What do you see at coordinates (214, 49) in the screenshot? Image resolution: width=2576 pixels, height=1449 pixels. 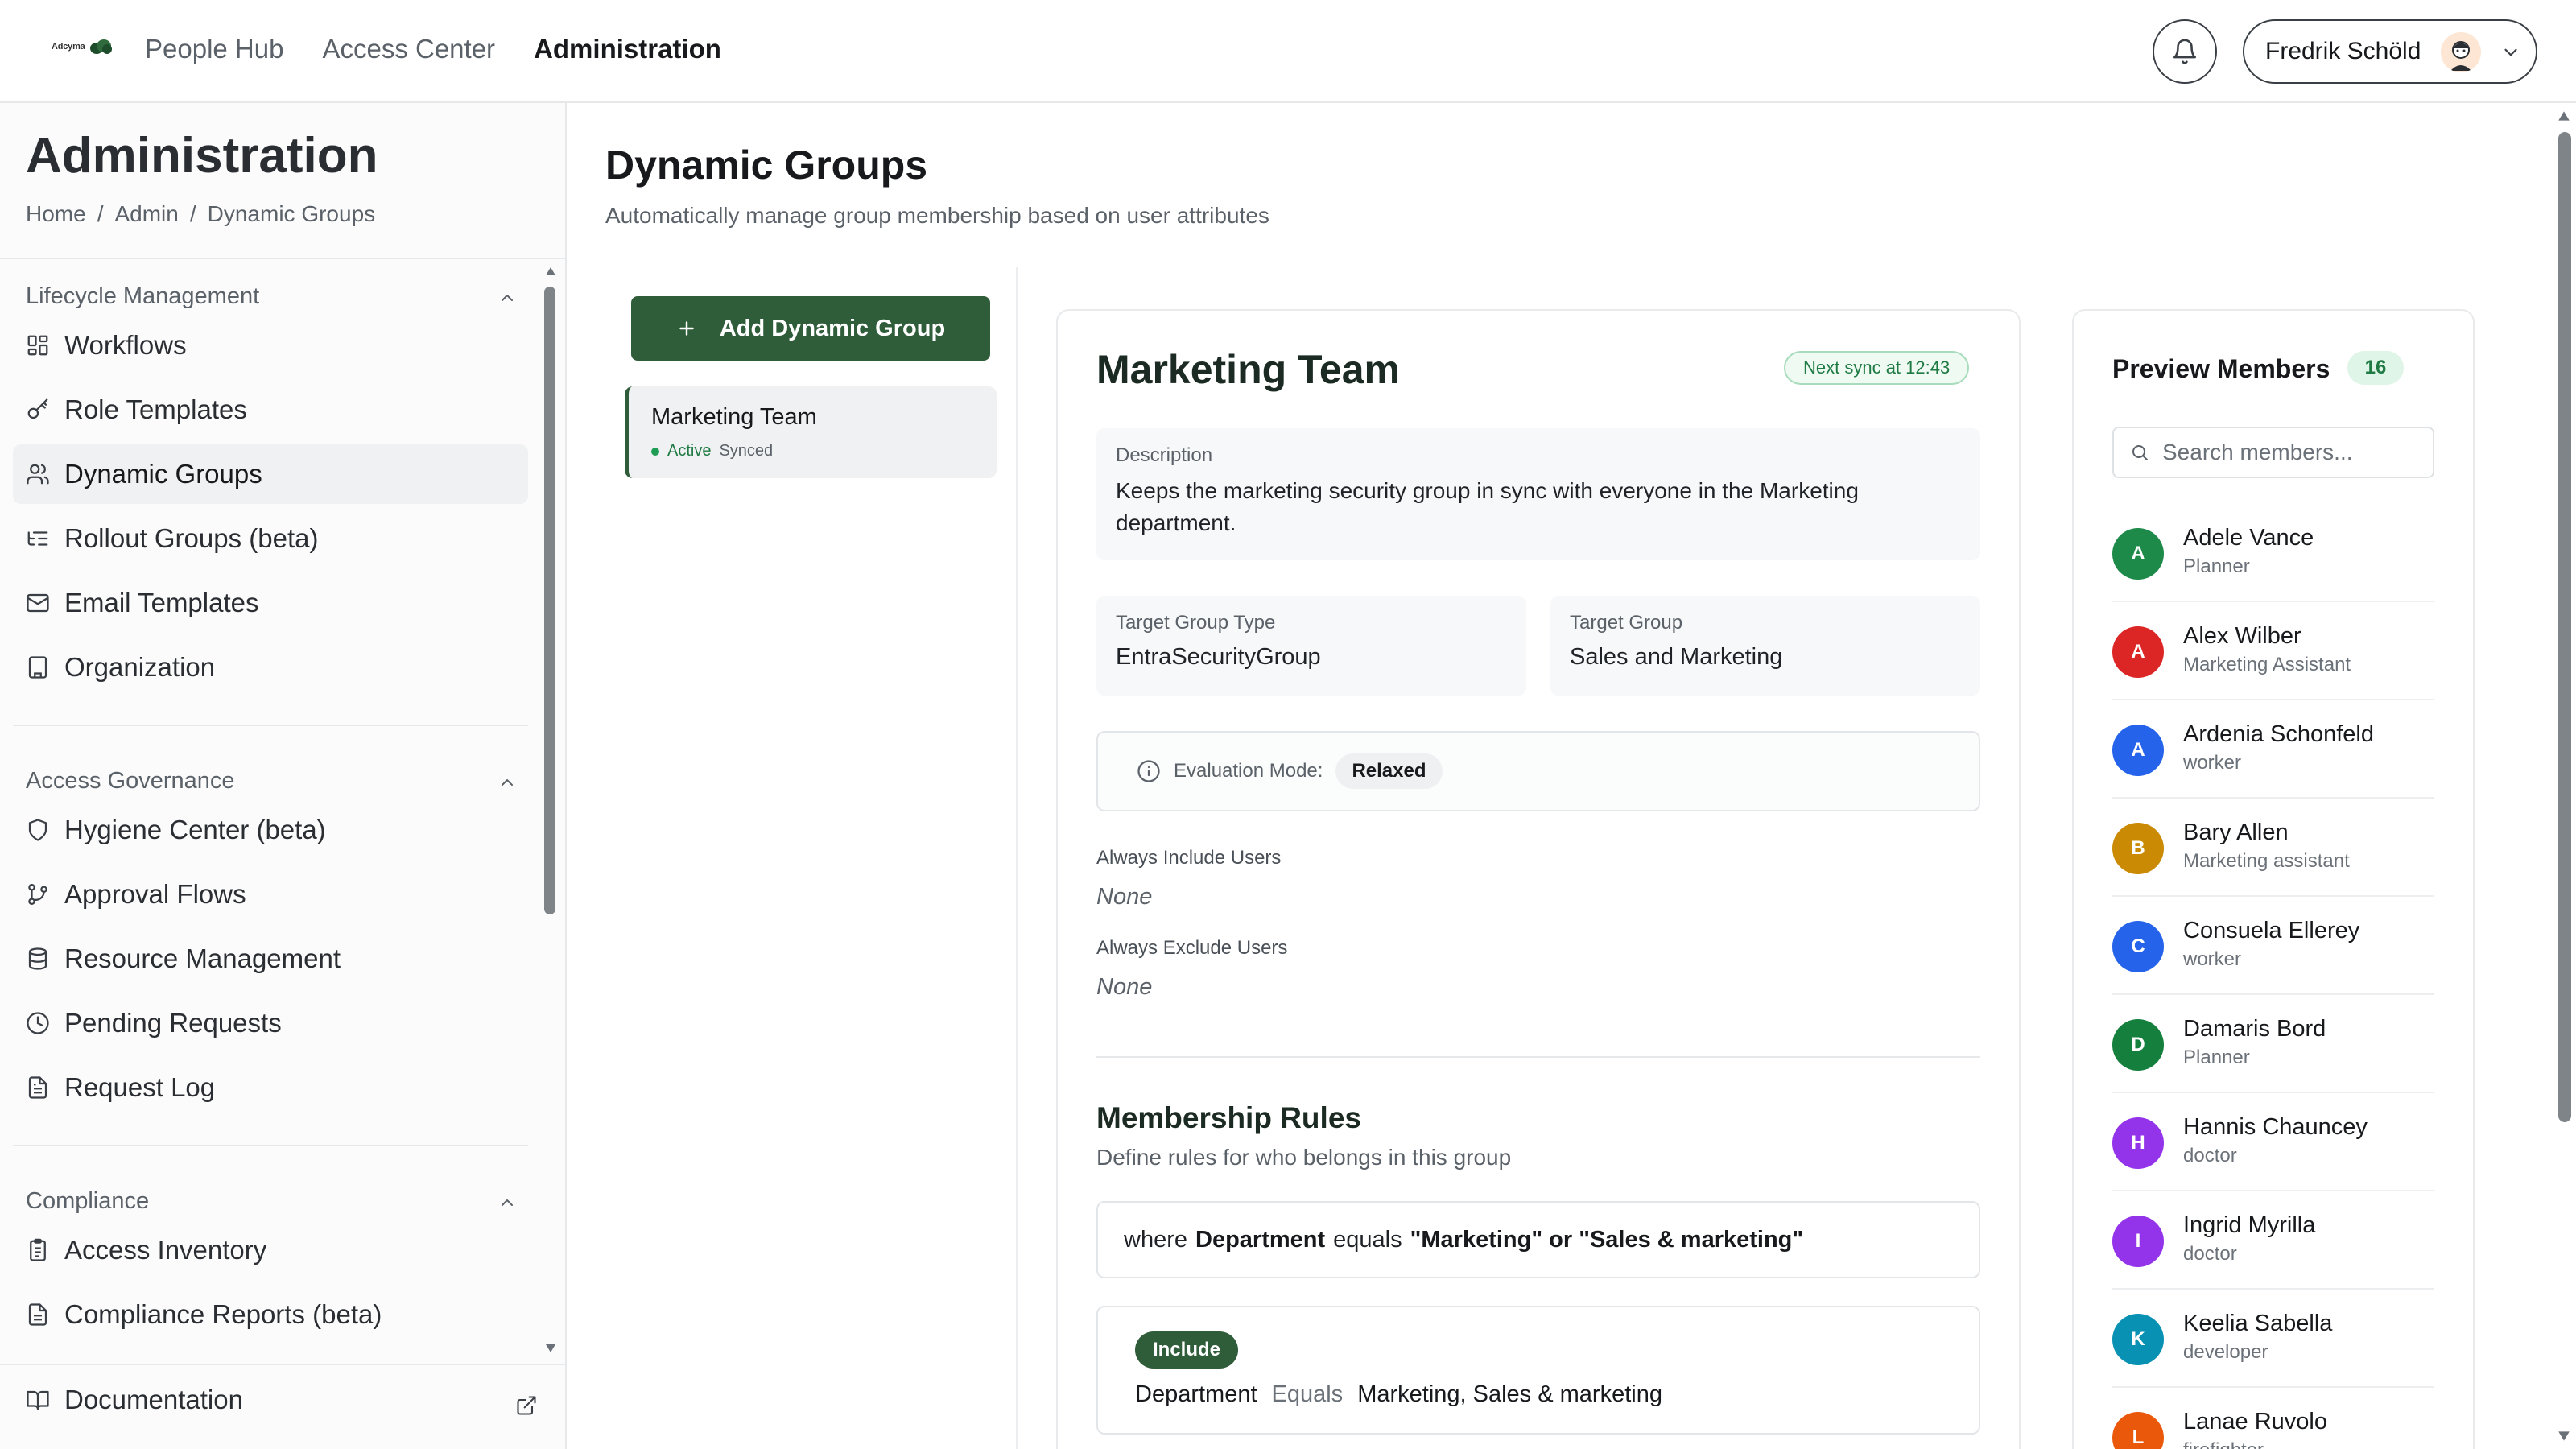 I see `nav-people-hub: People Hub` at bounding box center [214, 49].